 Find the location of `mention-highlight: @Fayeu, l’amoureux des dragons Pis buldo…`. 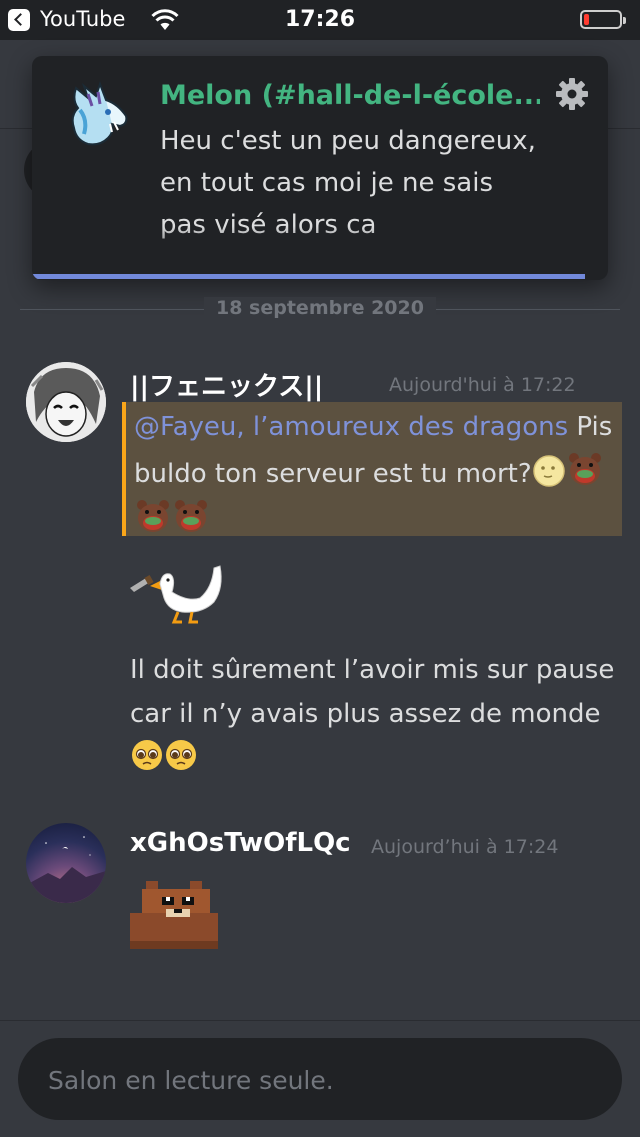

mention-highlight: @Fayeu, l’amoureux des dragons Pis buldo… is located at coordinates (372, 469).